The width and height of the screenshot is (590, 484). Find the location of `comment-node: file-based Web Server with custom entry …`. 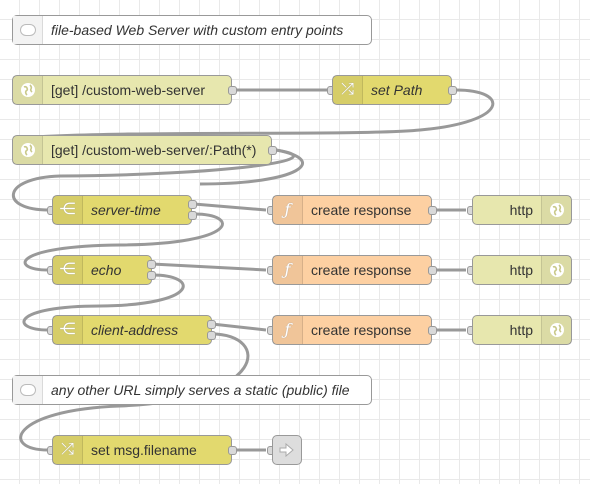

comment-node: file-based Web Server with custom entry … is located at coordinates (192, 30).